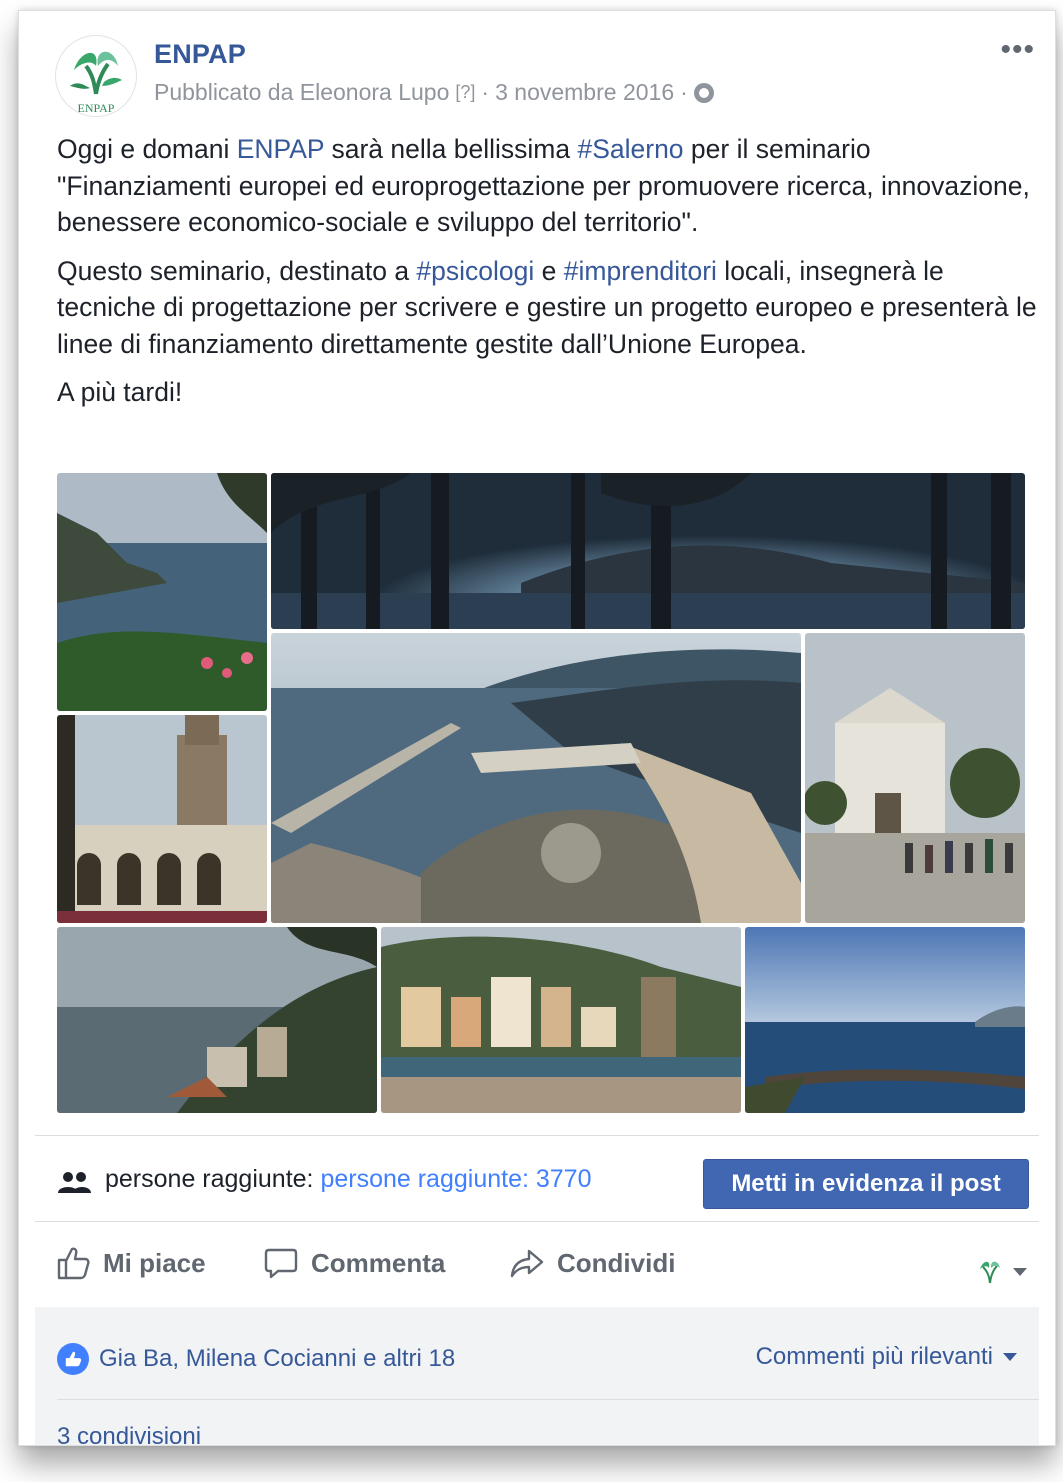  What do you see at coordinates (536, 778) in the screenshot?
I see `photo-salerno-harbor` at bounding box center [536, 778].